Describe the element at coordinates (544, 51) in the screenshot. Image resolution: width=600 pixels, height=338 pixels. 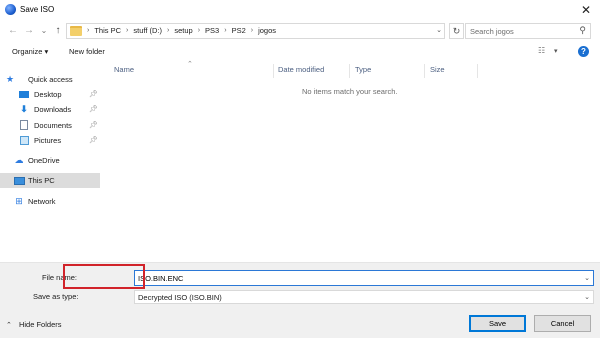
I see `view-options-icon: ☷` at that location.